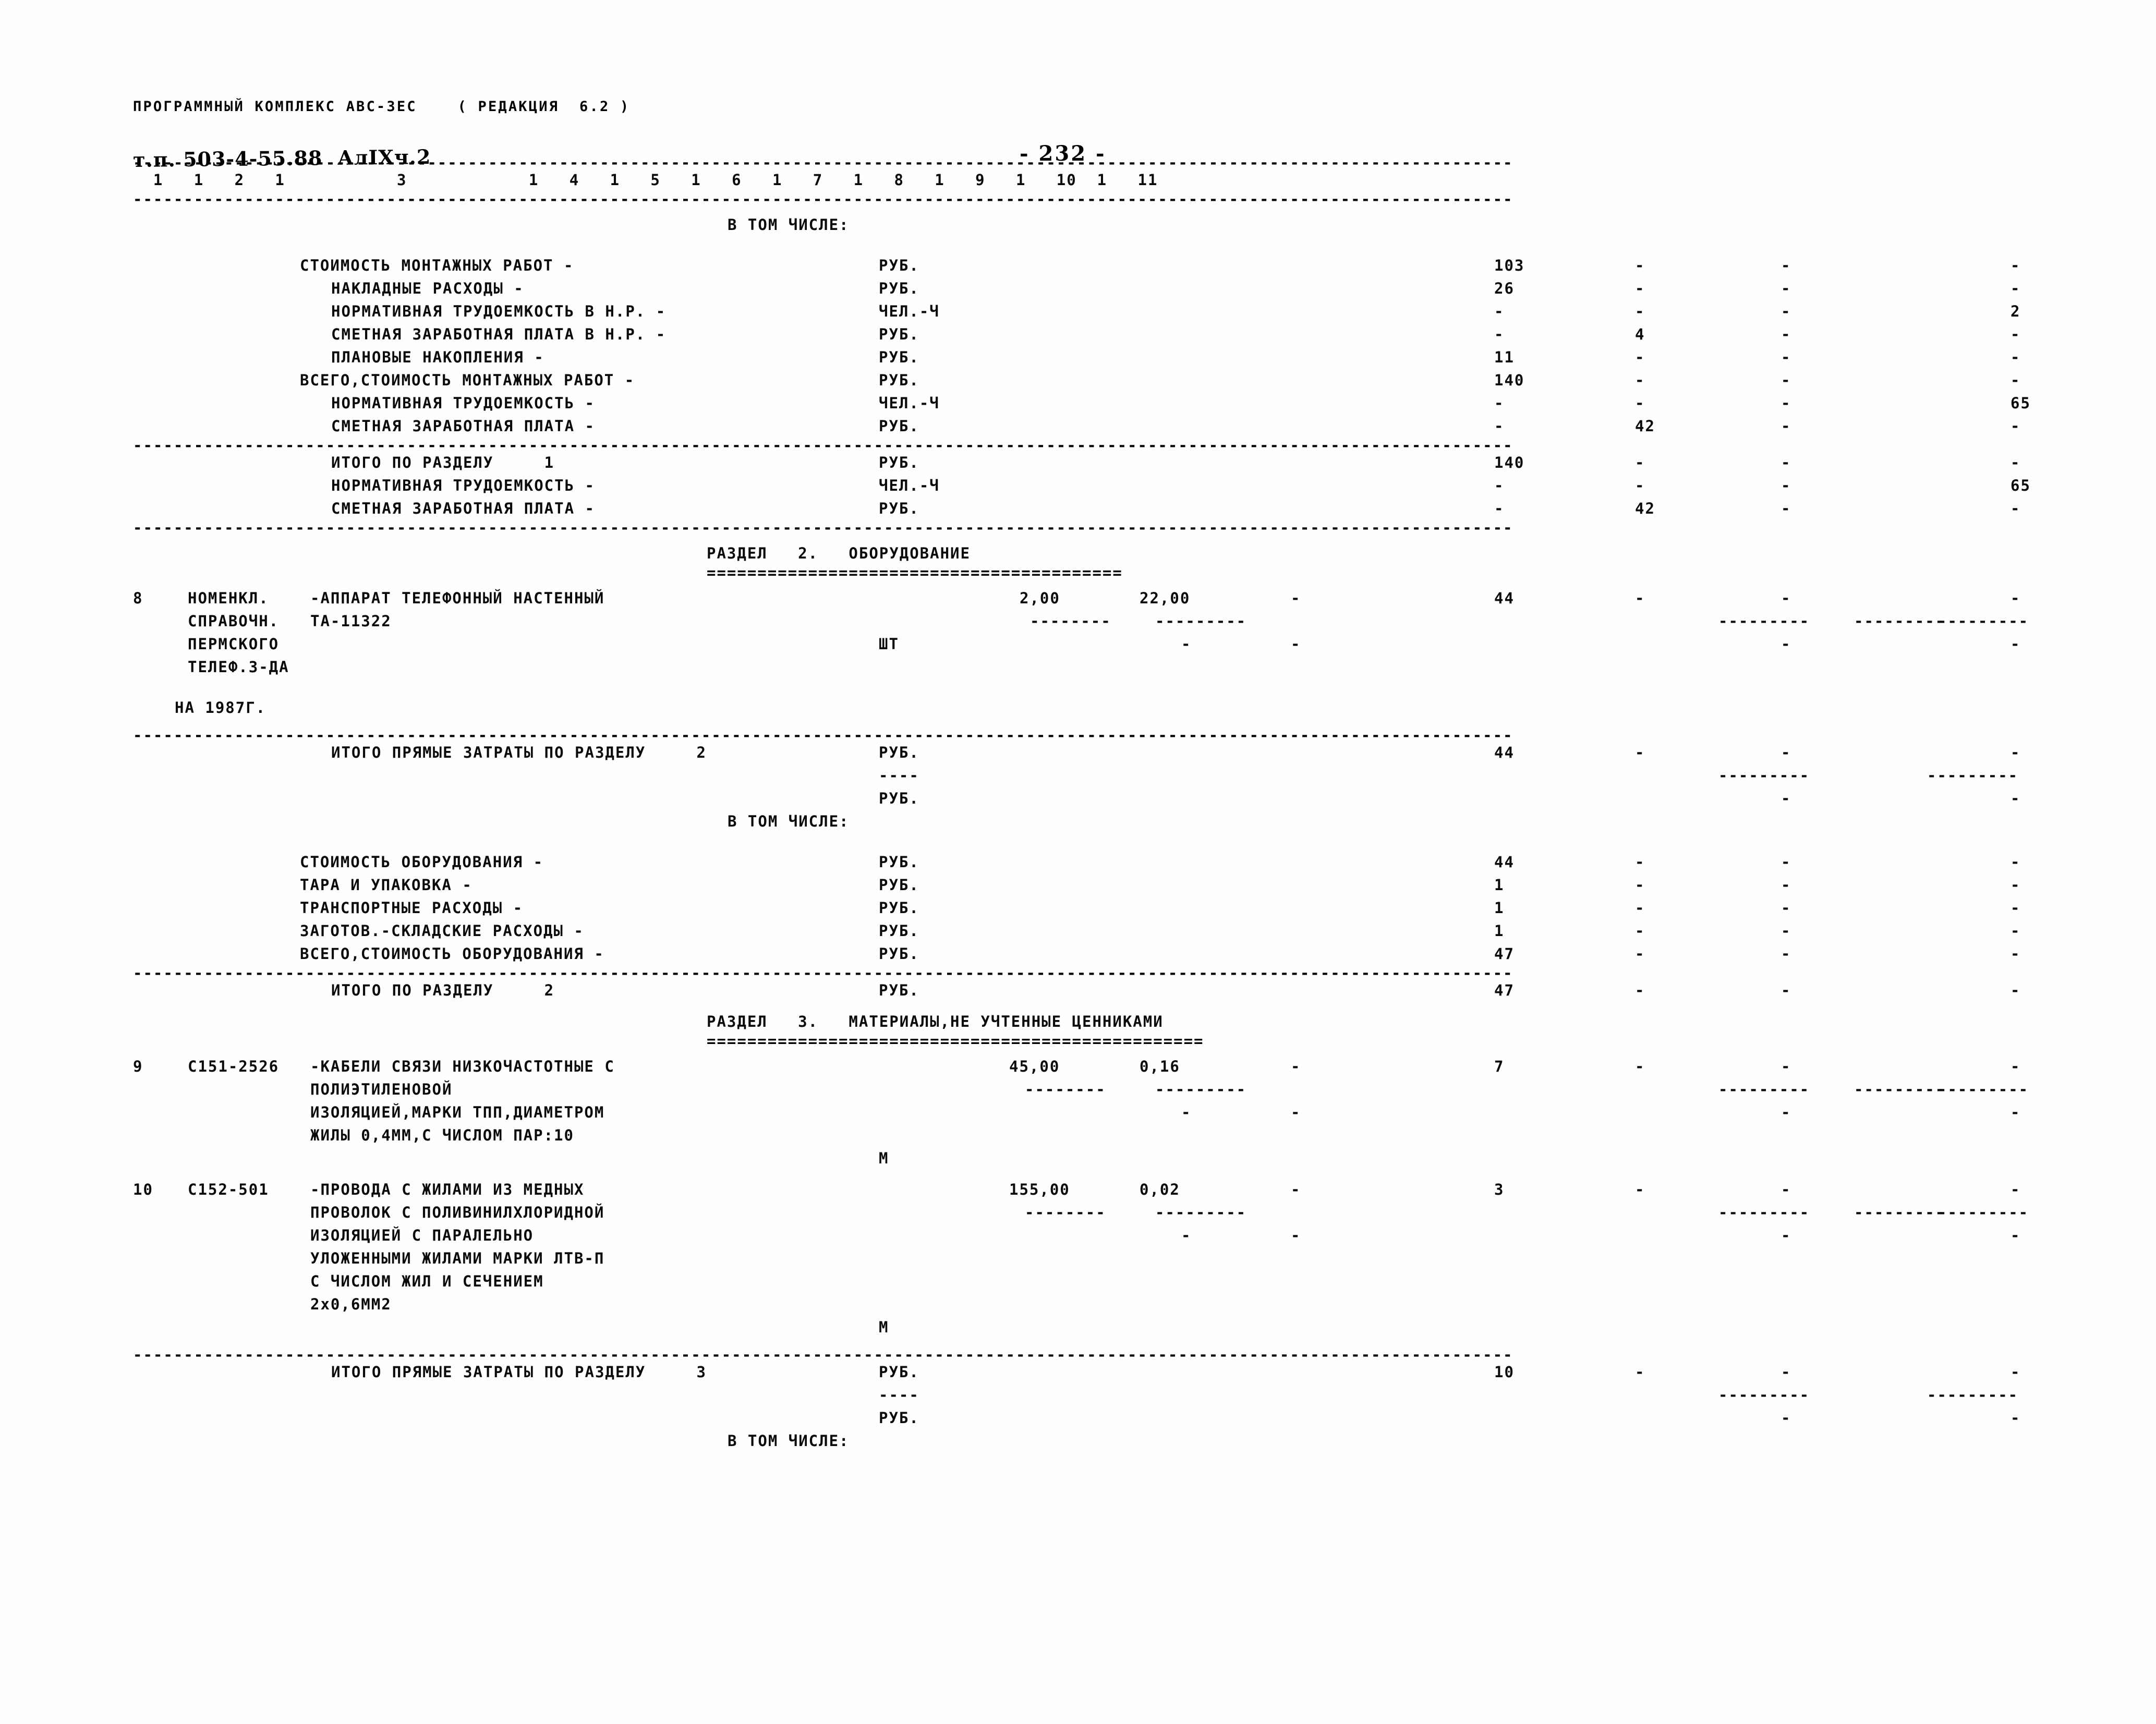 This screenshot has height=1724, width=2156. Describe the element at coordinates (1640, 598) in the screenshot. I see `item8-col8: -` at that location.